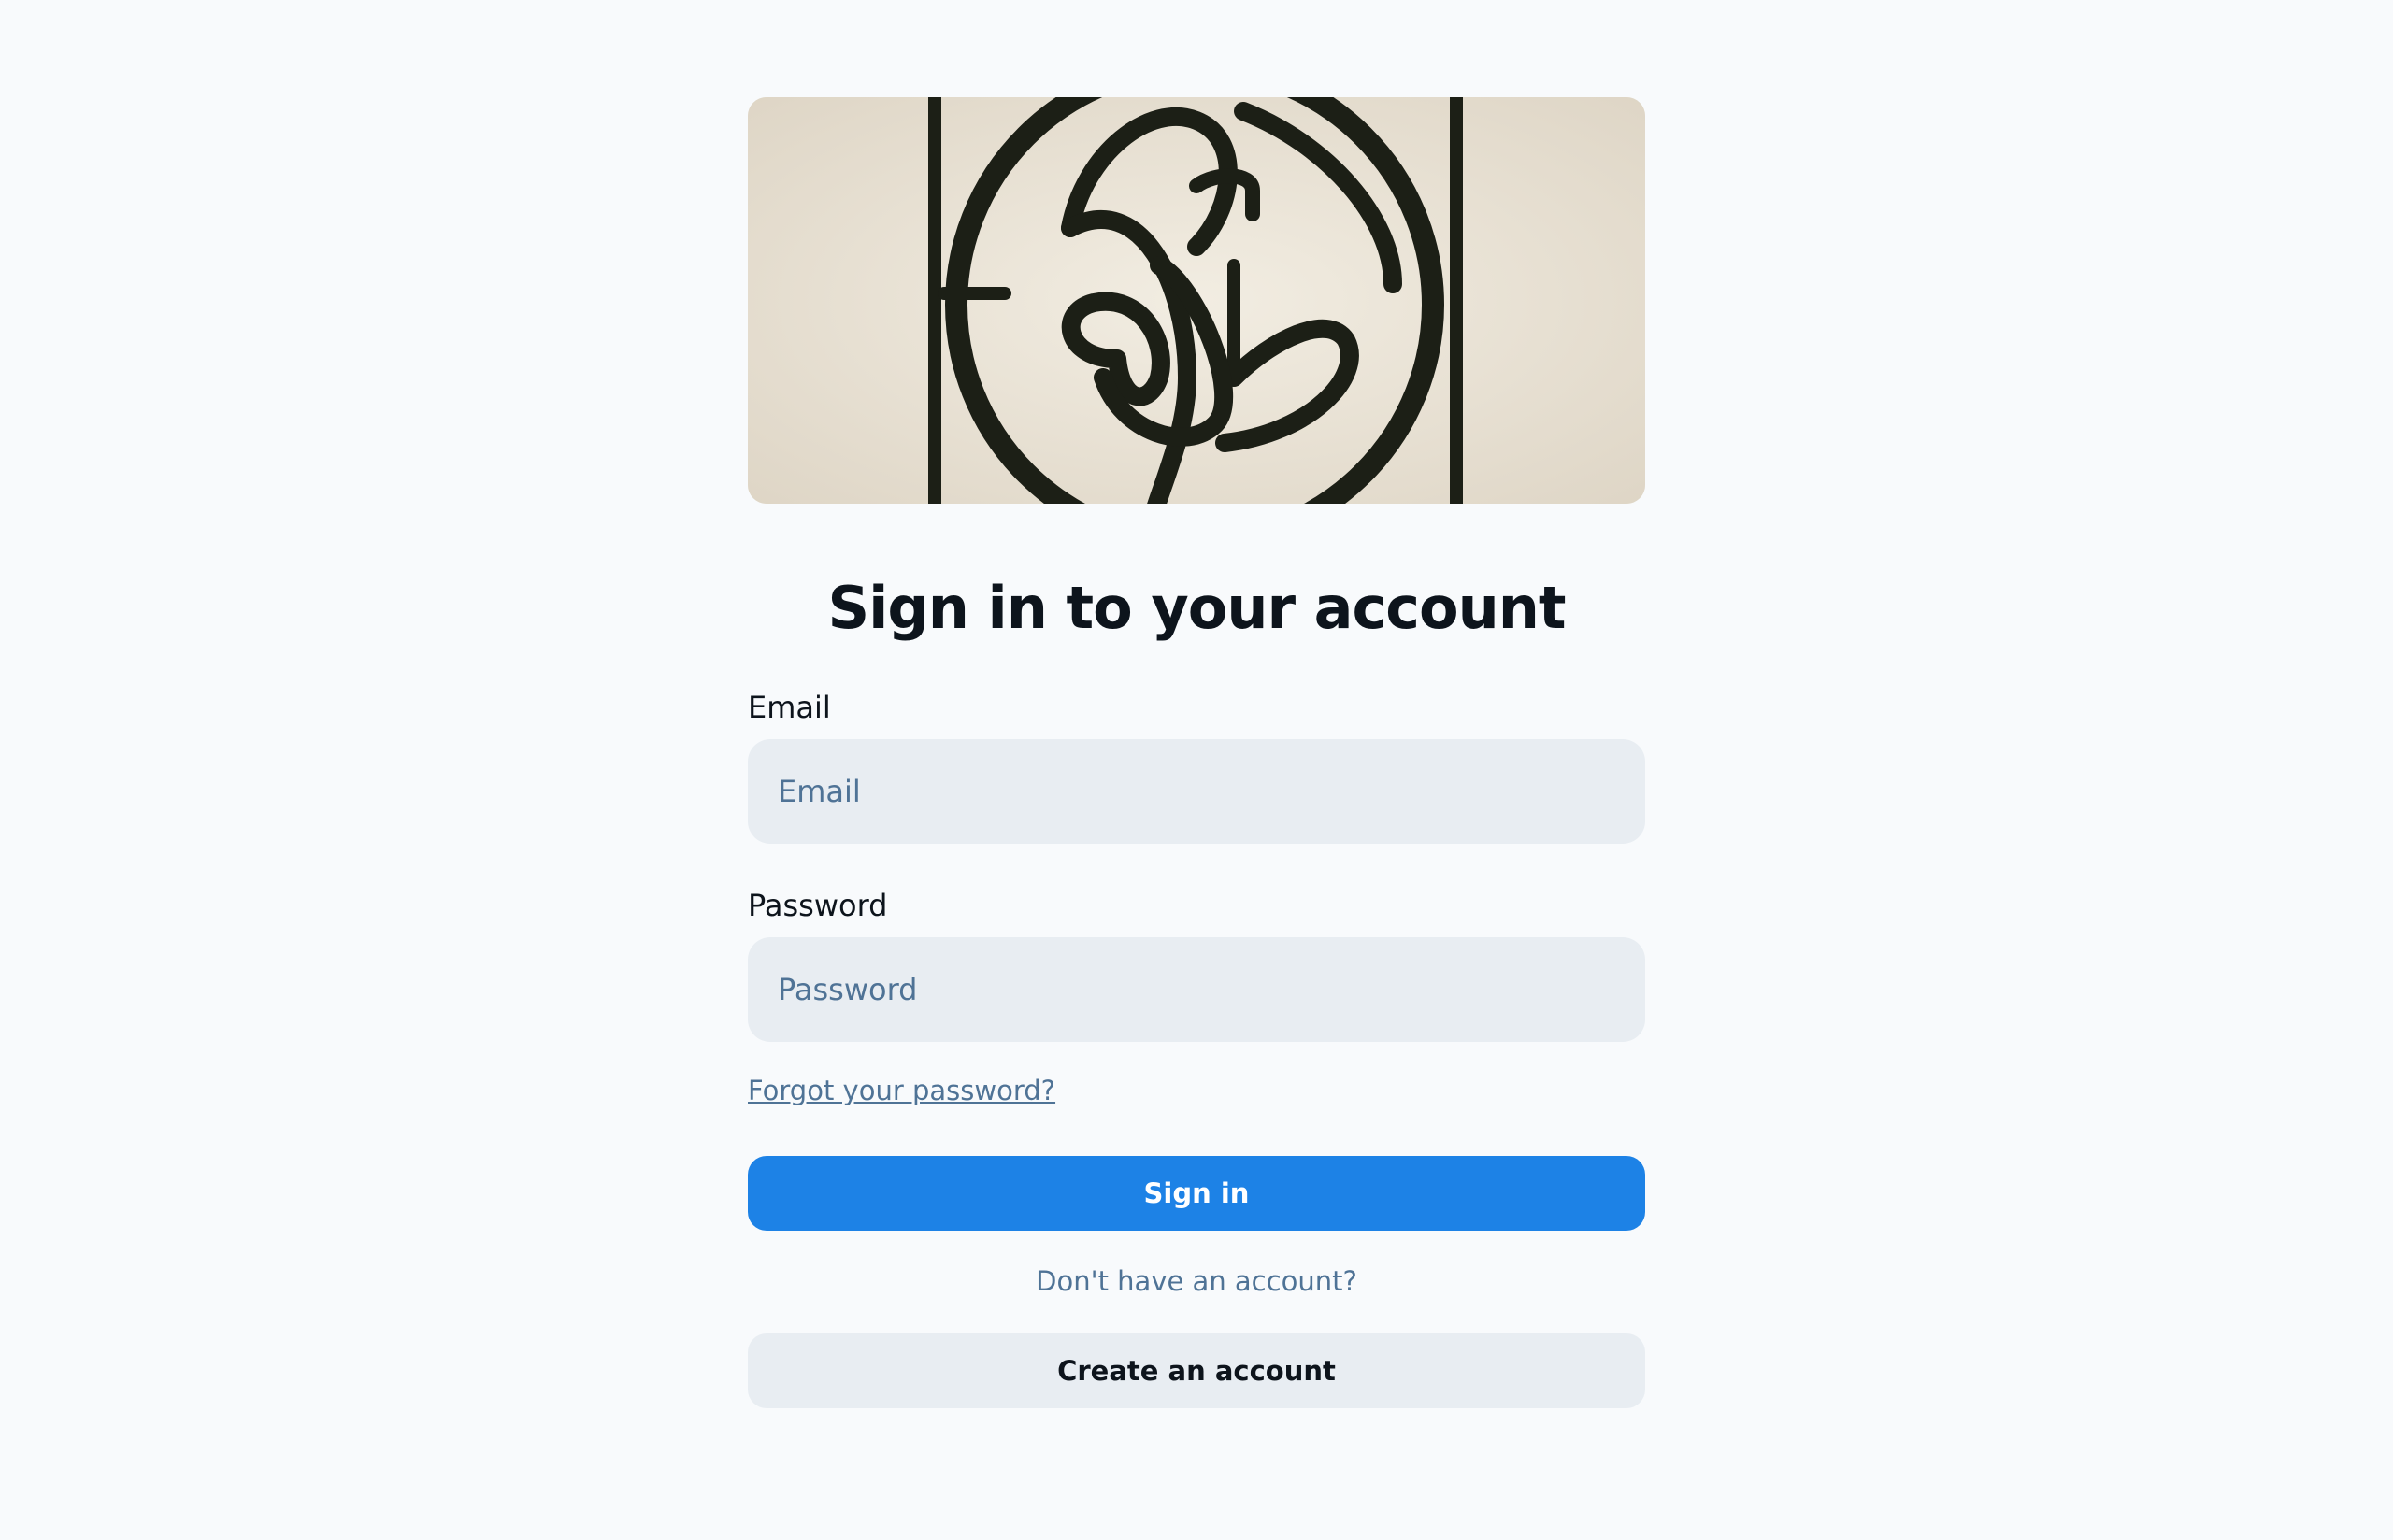 The image size is (2393, 1540). I want to click on forgot-password-link: Forgot your password?, so click(902, 1090).